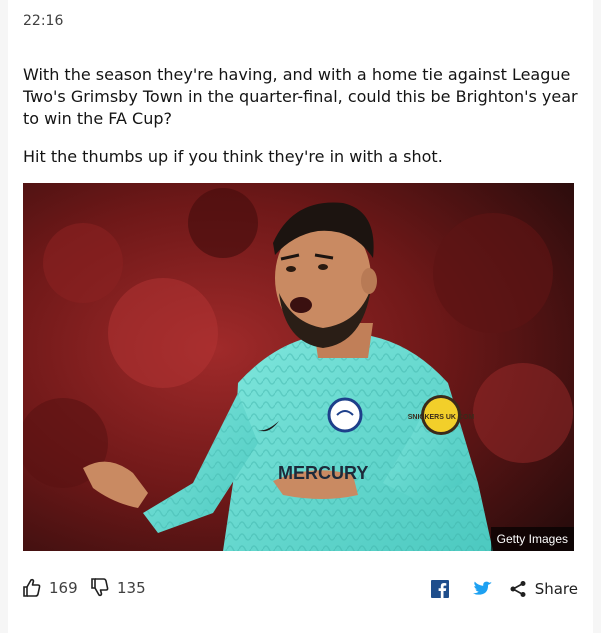  Describe the element at coordinates (32, 587) in the screenshot. I see `thumbs-up-icon` at that location.